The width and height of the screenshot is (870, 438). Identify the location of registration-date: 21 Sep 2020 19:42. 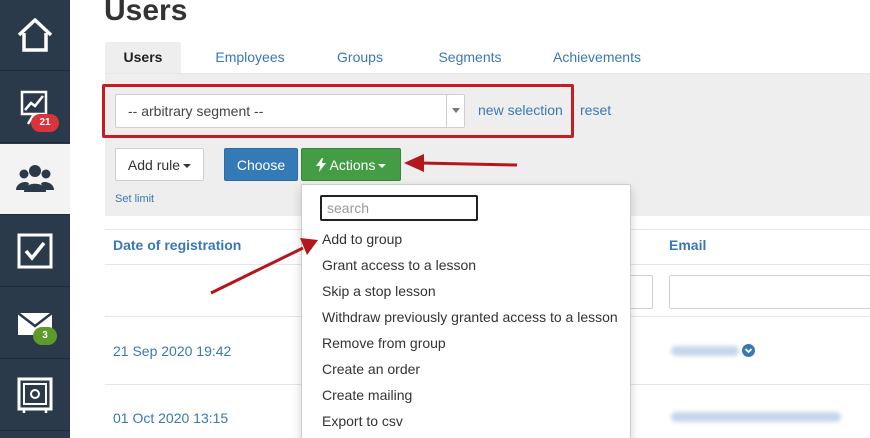
(172, 351).